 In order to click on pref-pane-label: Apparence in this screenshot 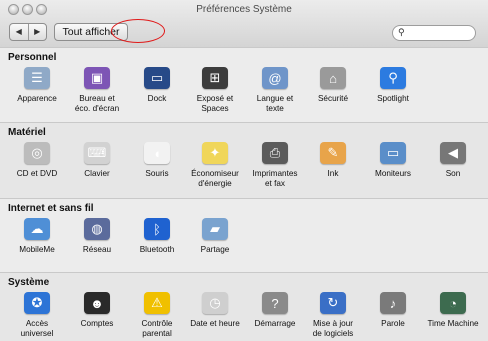, I will do `click(37, 98)`.